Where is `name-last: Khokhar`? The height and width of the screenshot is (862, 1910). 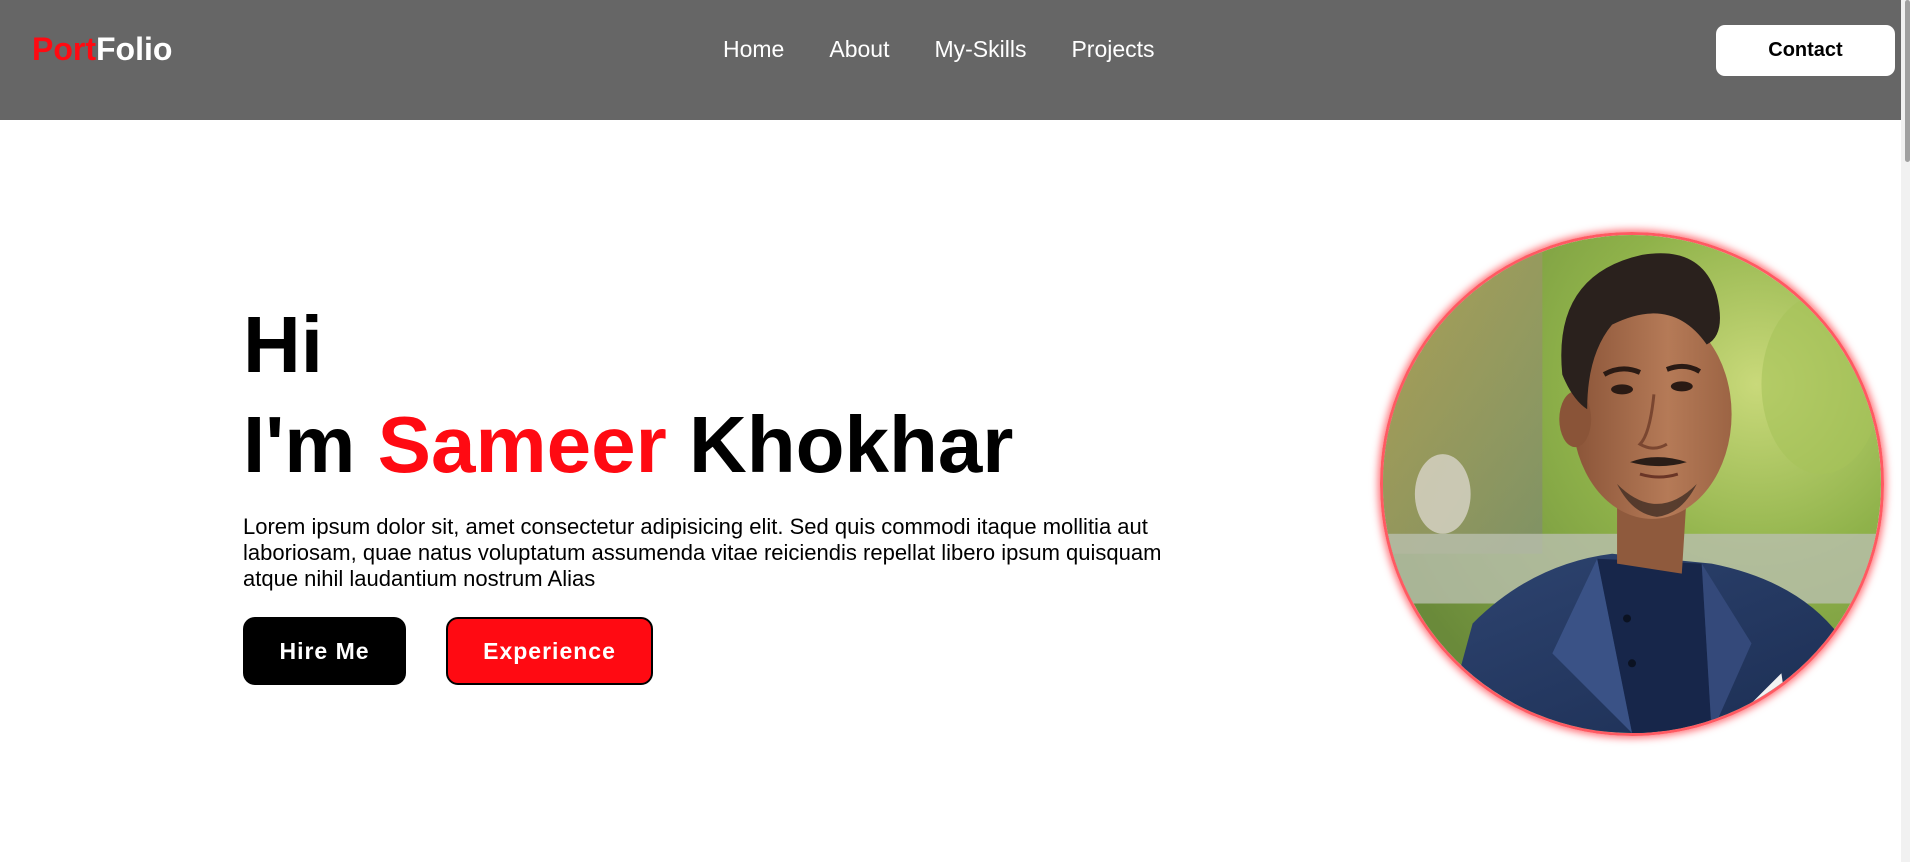
name-last: Khokhar is located at coordinates (840, 444).